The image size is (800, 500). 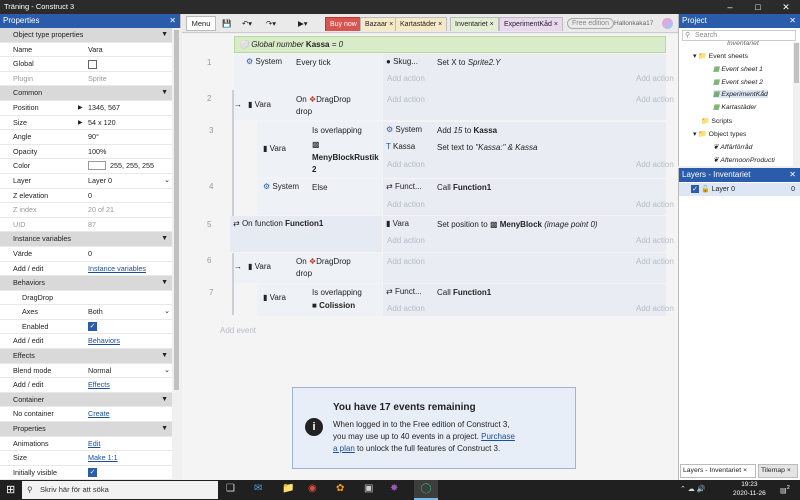 I want to click on event-2-object: ▮ Vara, so click(x=259, y=104).